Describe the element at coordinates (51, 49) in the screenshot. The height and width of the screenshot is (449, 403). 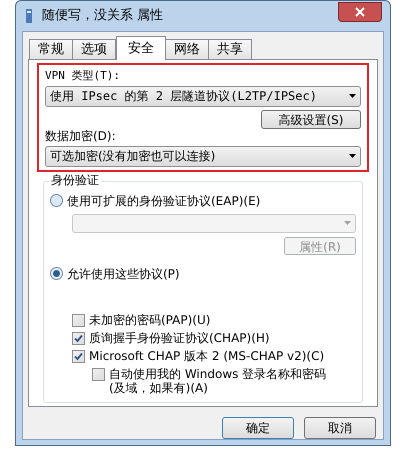
I see `tab: 常规` at that location.